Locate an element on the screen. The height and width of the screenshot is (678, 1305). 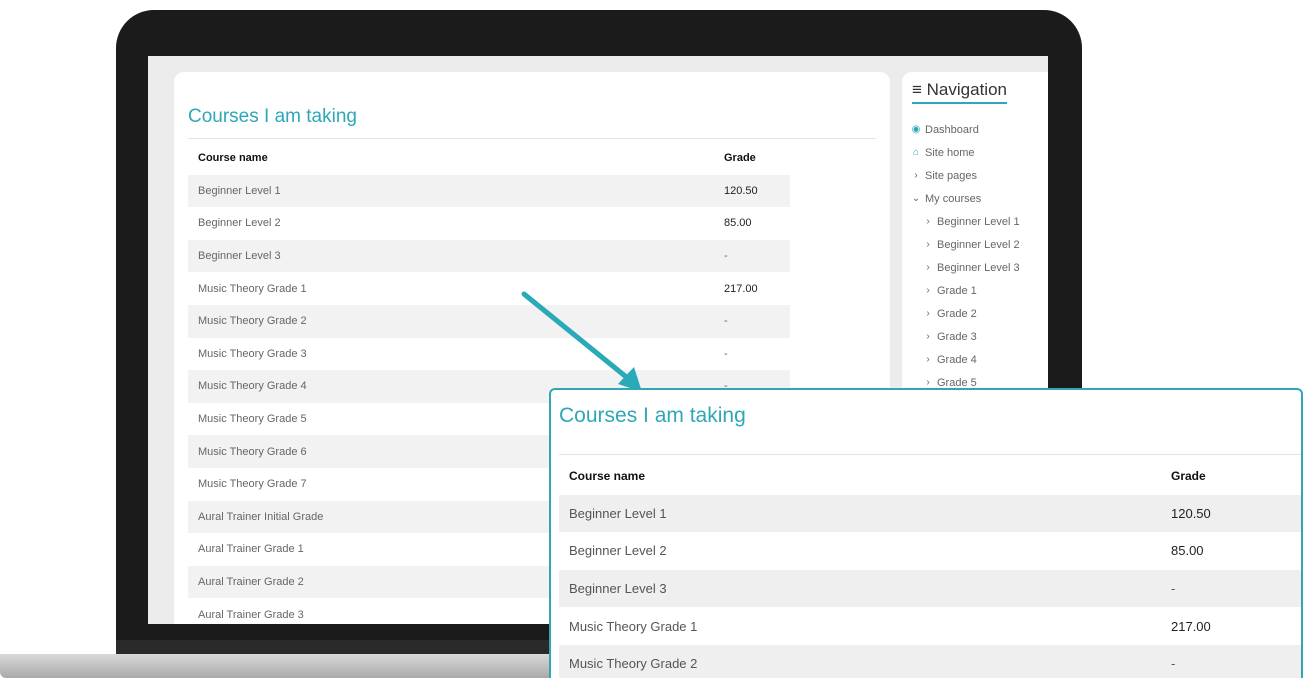
nav-item-label: Grade 2 is located at coordinates (957, 313).